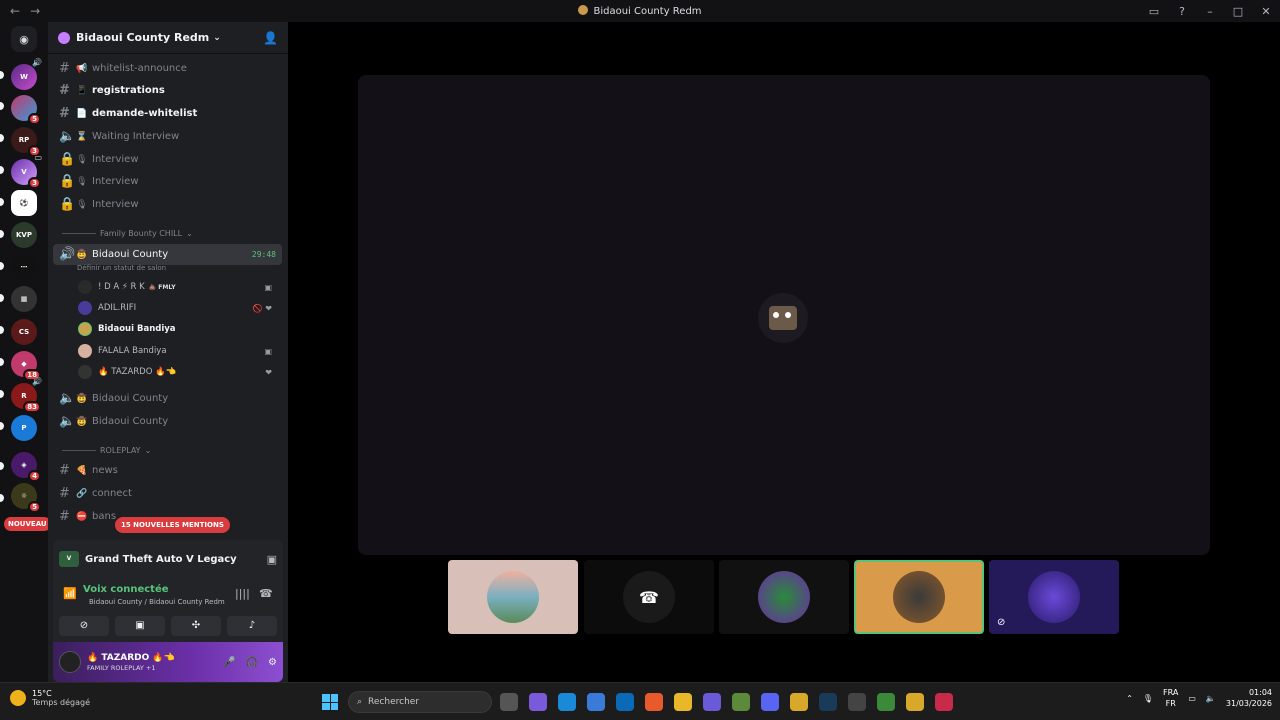 The width and height of the screenshot is (1280, 720). What do you see at coordinates (26, 171) in the screenshot?
I see `server-icon: V 3 ▭` at bounding box center [26, 171].